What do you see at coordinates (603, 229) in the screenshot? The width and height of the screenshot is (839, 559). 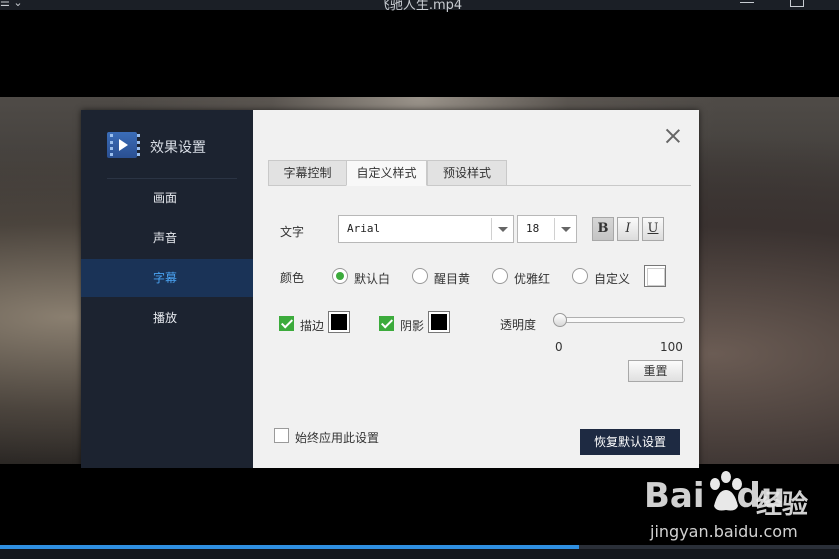 I see `bold-button: B` at bounding box center [603, 229].